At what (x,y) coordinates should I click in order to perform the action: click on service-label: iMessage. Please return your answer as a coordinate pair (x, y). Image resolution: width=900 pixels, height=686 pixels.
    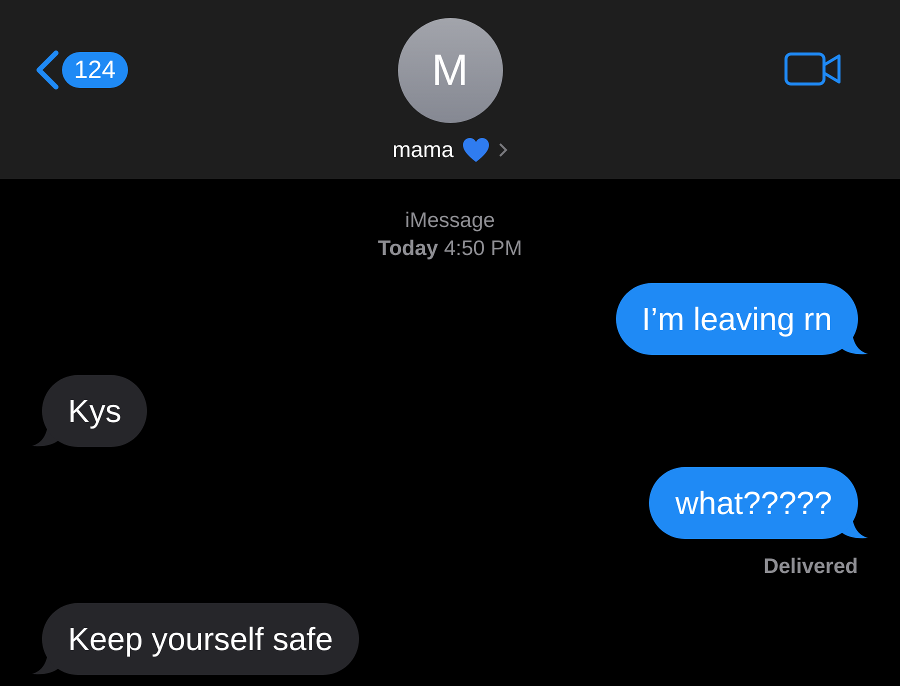
    Looking at the image, I should click on (450, 221).